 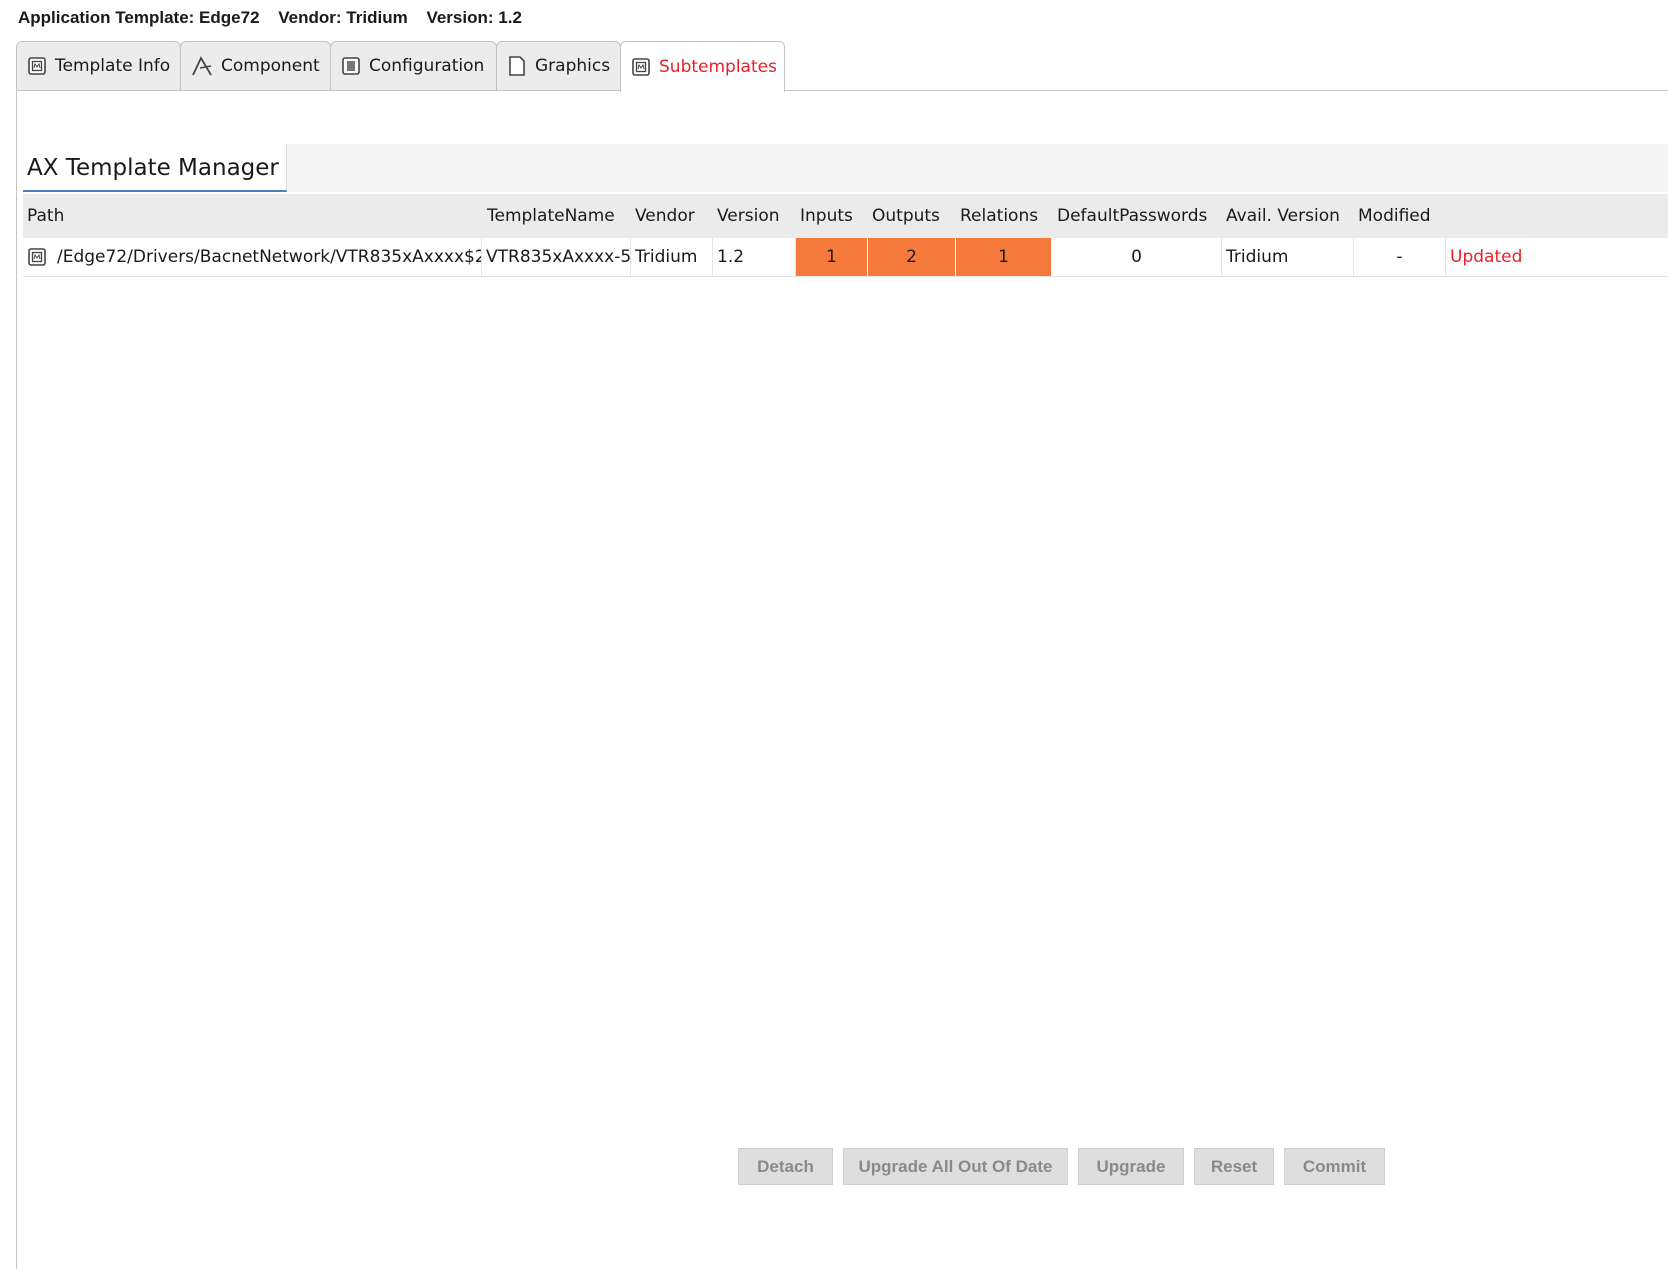 I want to click on column-header-vendor: Vendor, so click(x=671, y=216).